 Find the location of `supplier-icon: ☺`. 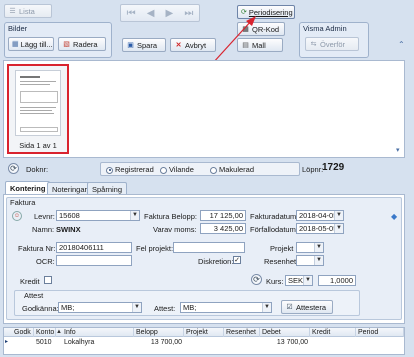

supplier-icon: ☺ is located at coordinates (17, 216).